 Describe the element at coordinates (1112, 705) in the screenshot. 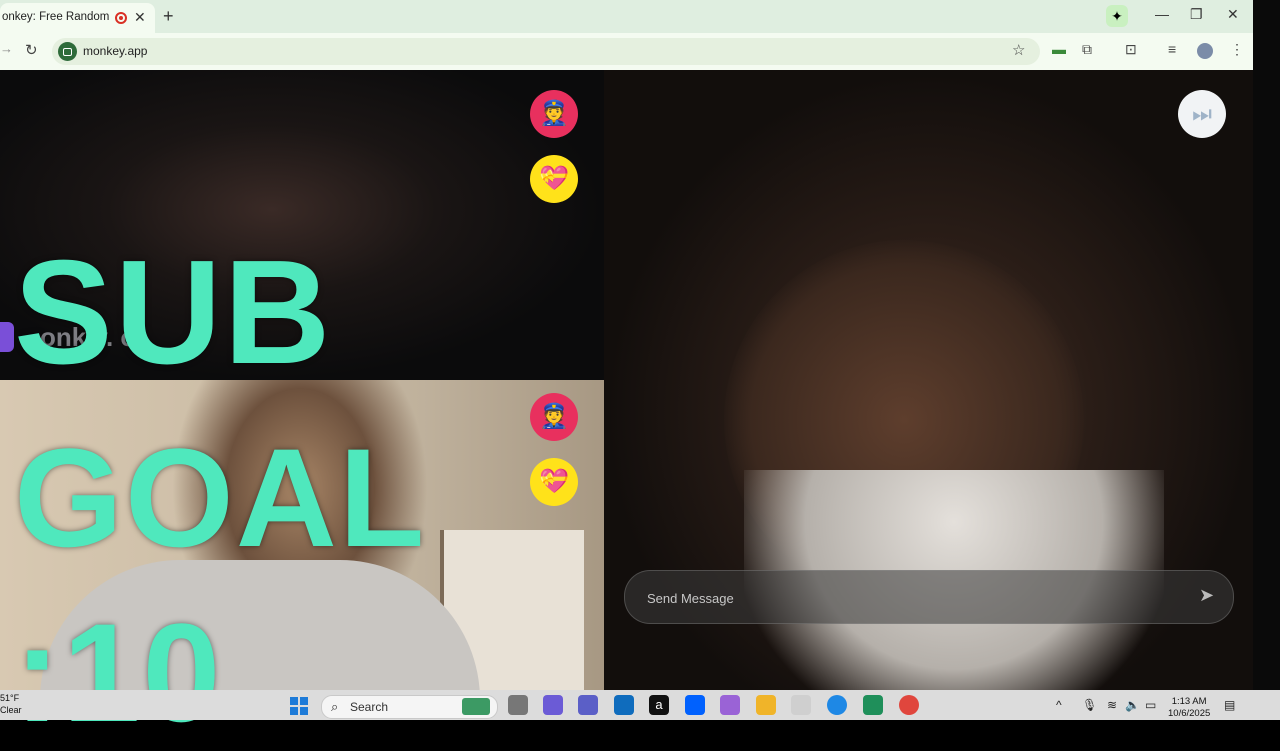

I see `wifi-icon: ≋` at that location.